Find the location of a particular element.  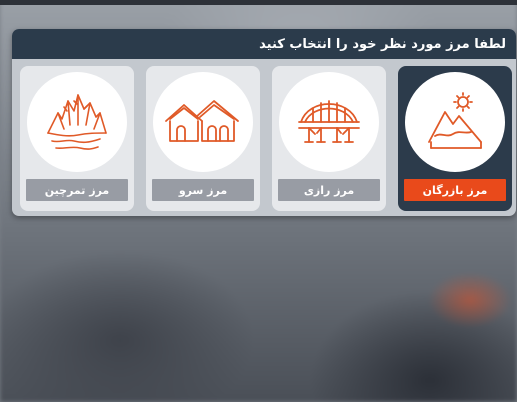

mountains-icon is located at coordinates (77, 122).